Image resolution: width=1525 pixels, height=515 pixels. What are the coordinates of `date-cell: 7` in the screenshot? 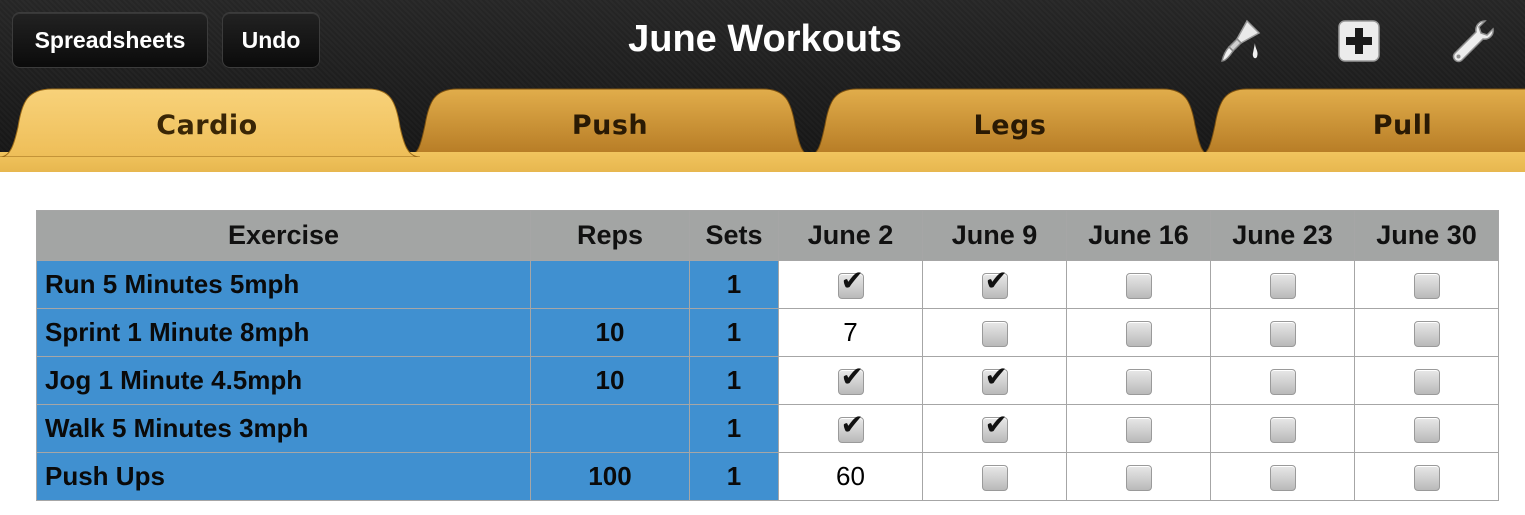 It's located at (850, 332).